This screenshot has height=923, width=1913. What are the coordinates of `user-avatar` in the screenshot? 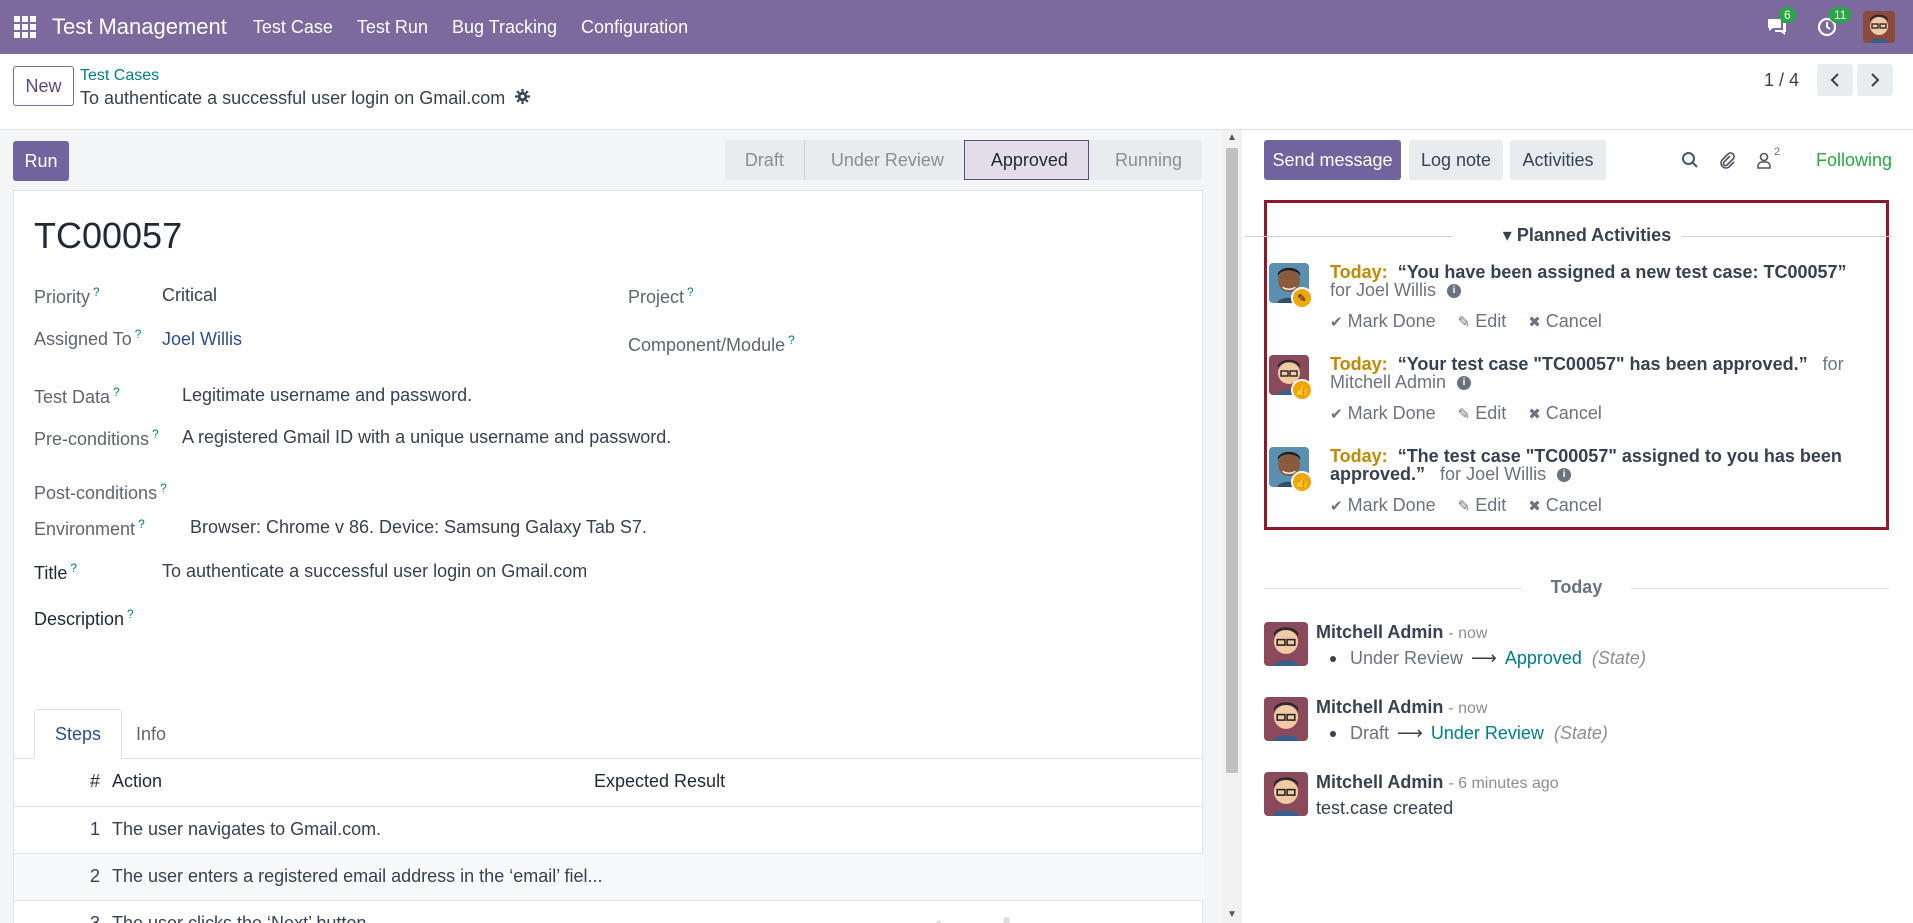 It's located at (1879, 27).